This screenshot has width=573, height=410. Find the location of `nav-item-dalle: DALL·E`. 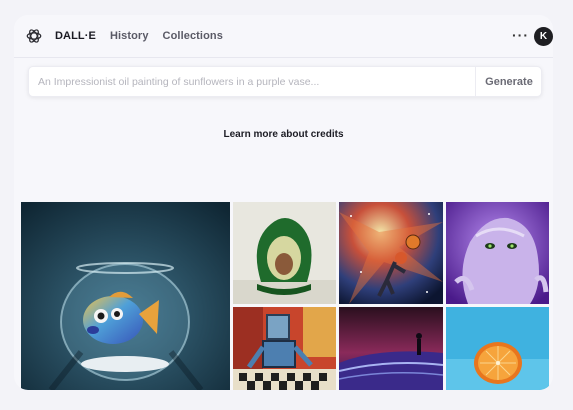

nav-item-dalle: DALL·E is located at coordinates (75, 36).